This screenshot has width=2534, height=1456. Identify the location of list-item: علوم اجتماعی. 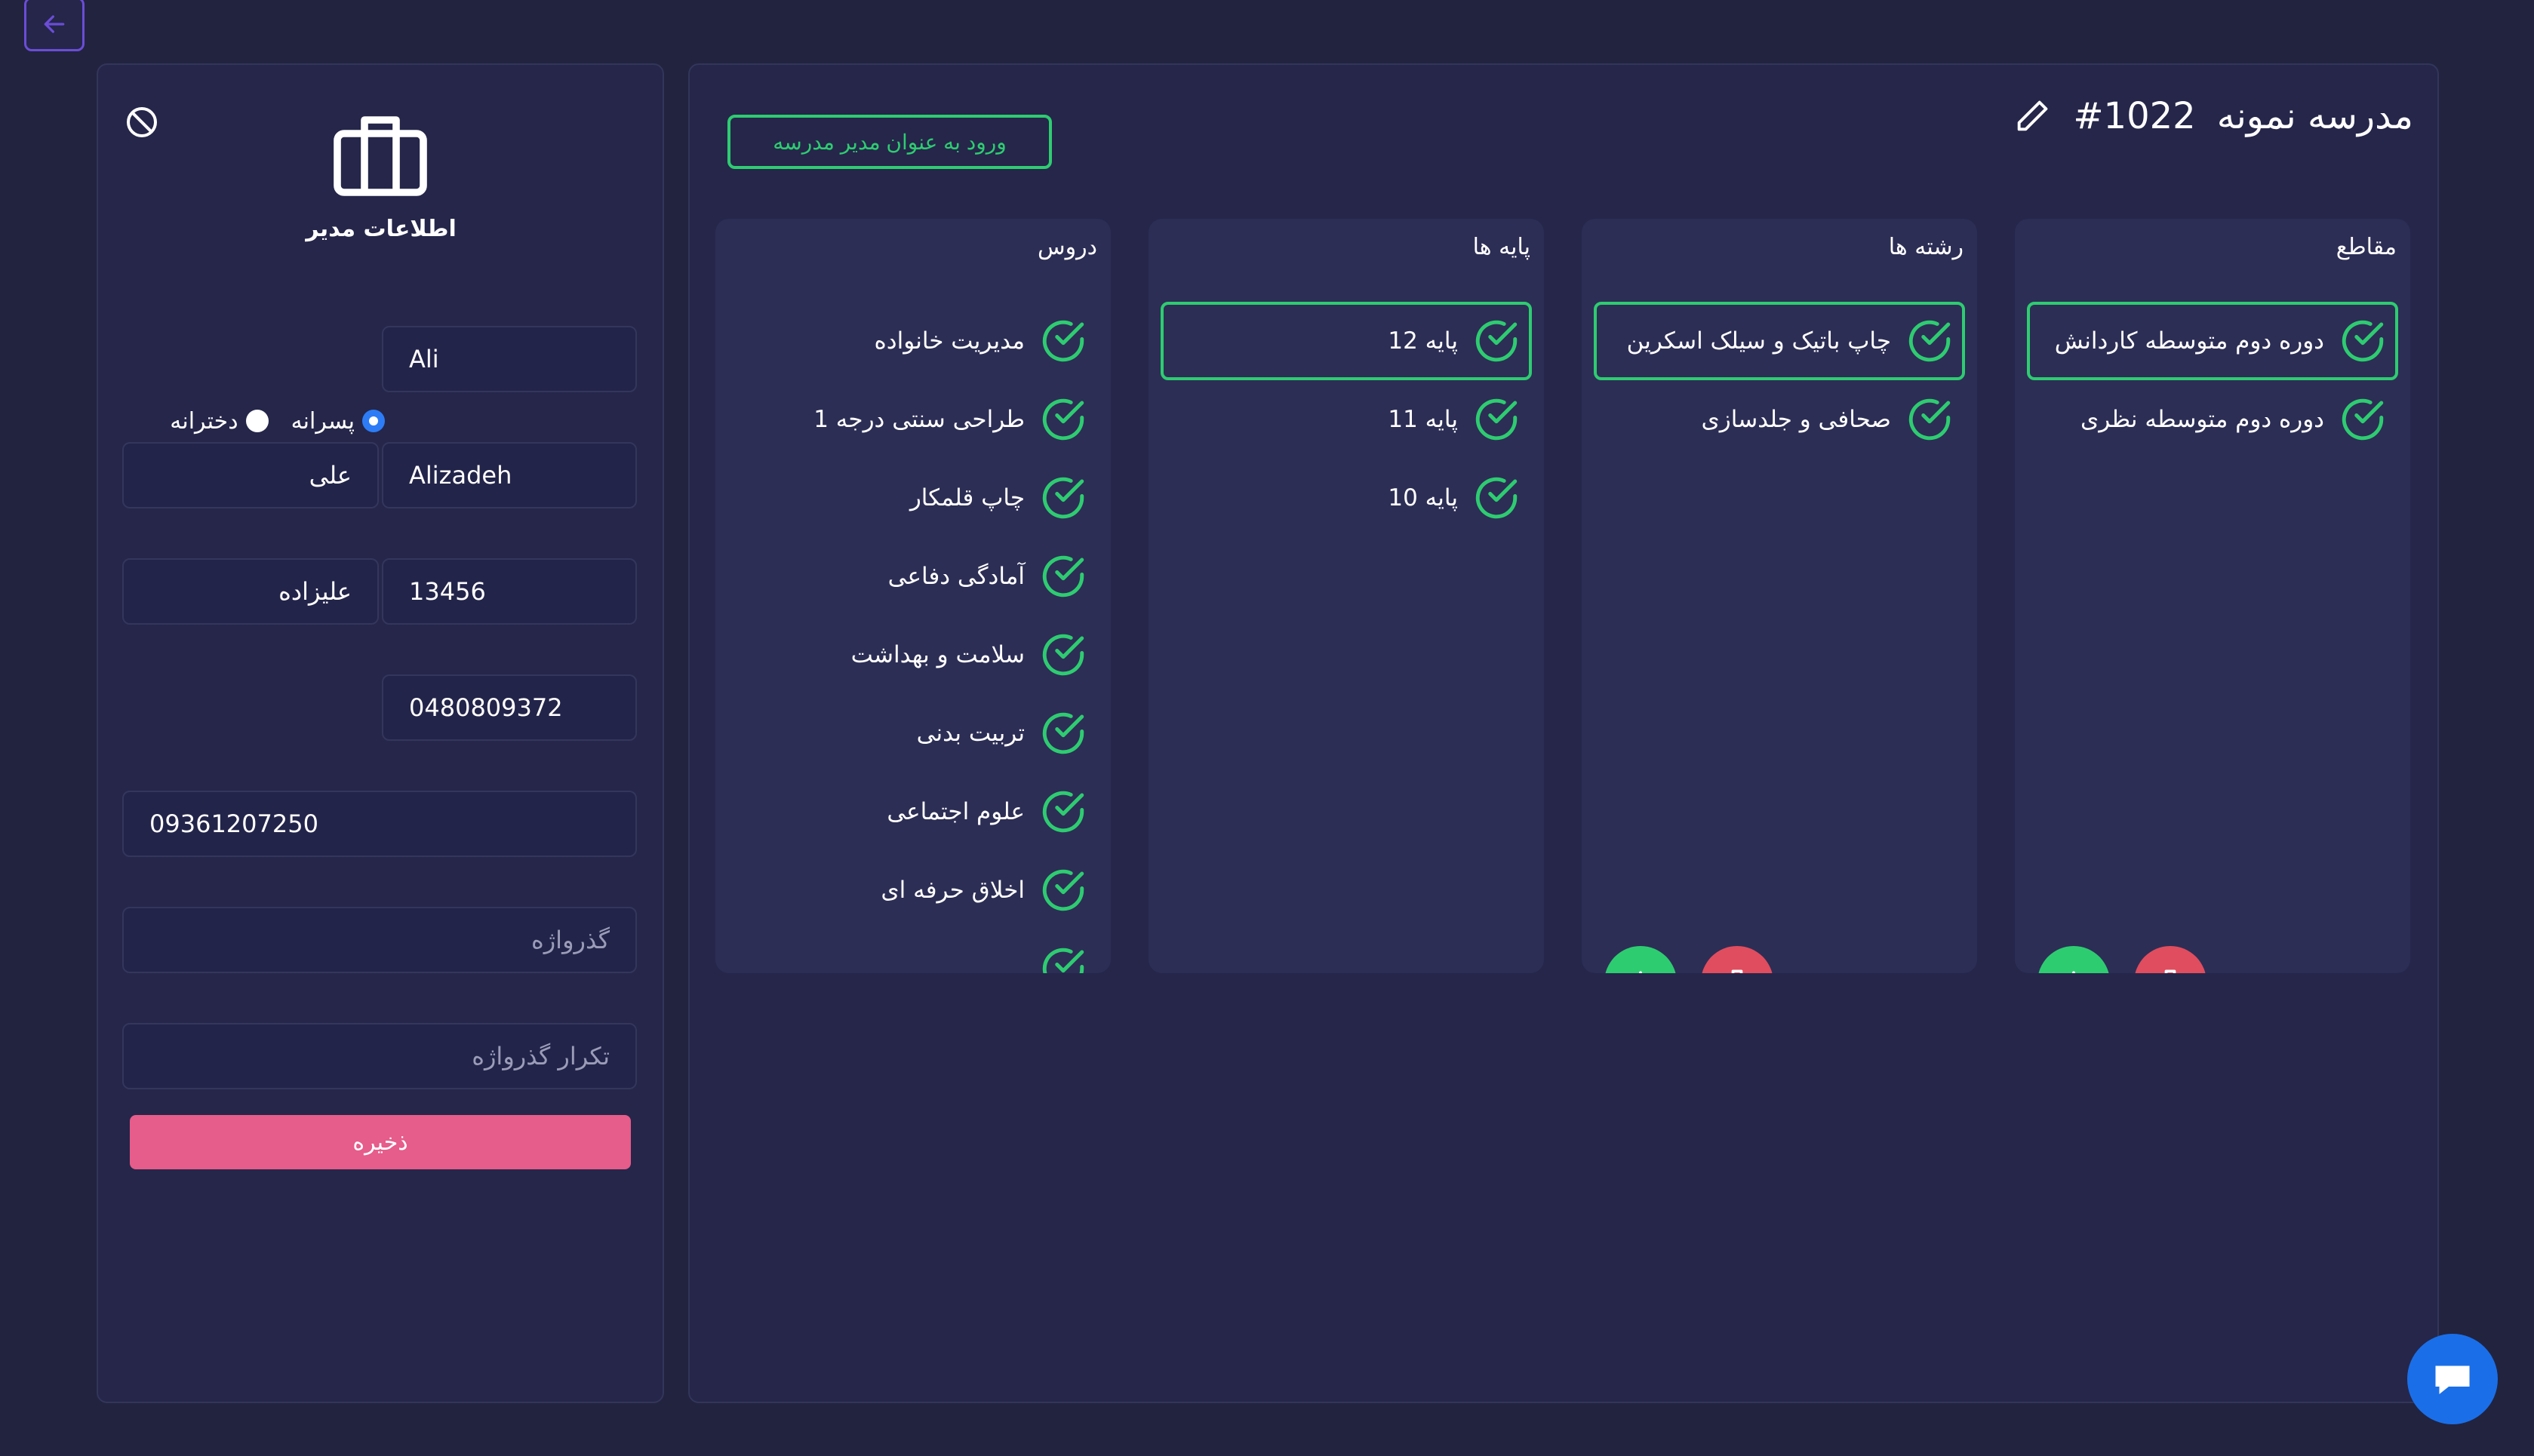
(913, 812).